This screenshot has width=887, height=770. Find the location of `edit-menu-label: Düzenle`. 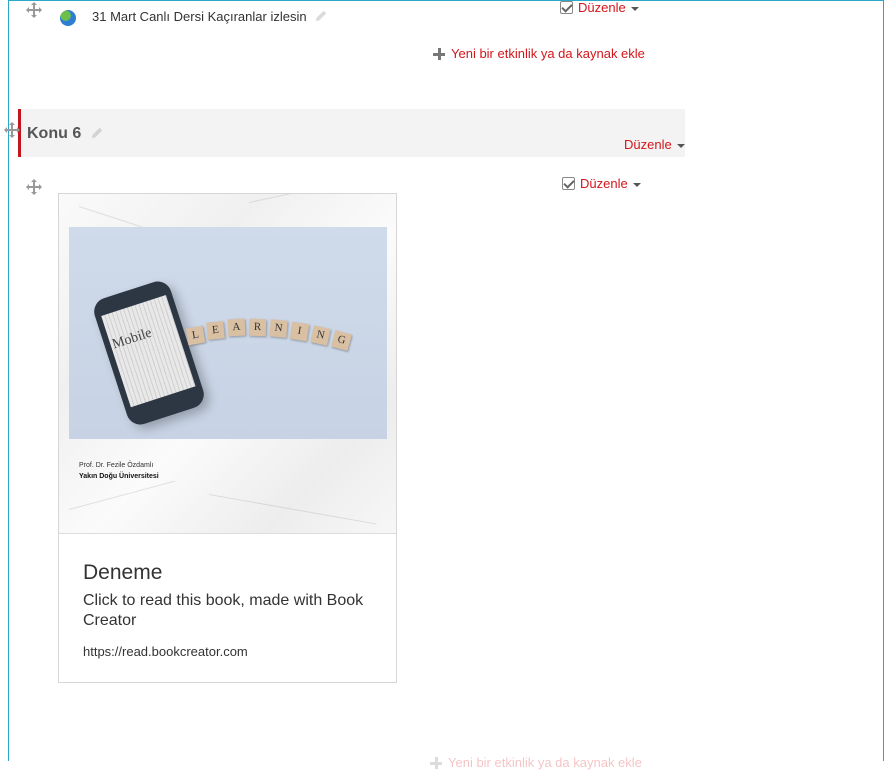

edit-menu-label: Düzenle is located at coordinates (602, 7).